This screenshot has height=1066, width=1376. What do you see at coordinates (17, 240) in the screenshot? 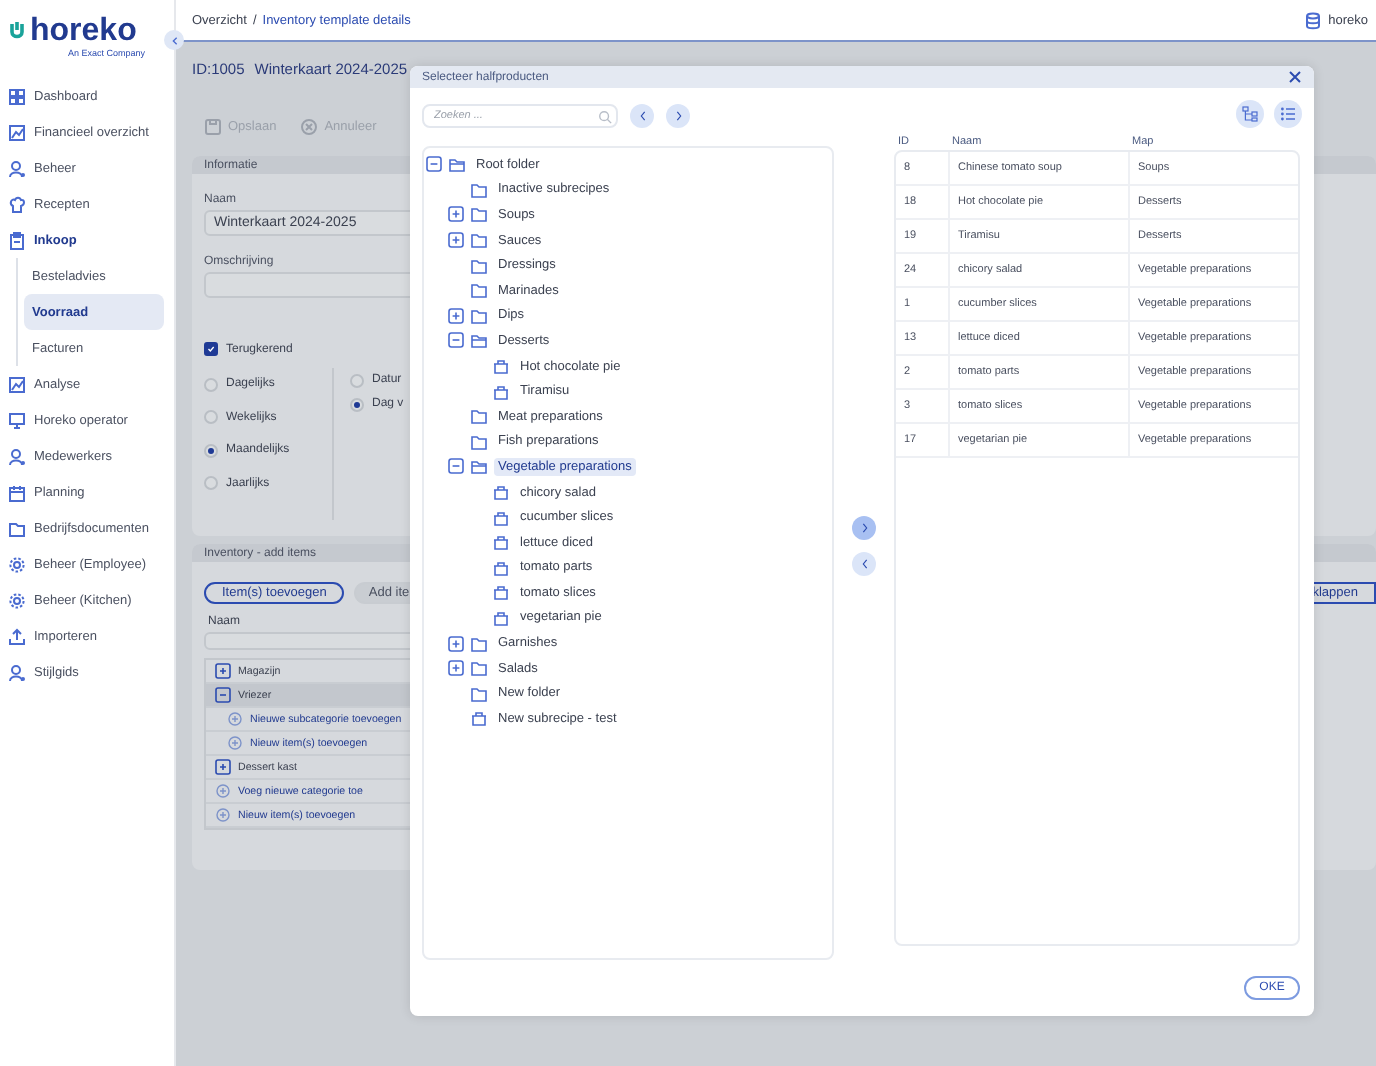
I see `clipboard-icon` at bounding box center [17, 240].